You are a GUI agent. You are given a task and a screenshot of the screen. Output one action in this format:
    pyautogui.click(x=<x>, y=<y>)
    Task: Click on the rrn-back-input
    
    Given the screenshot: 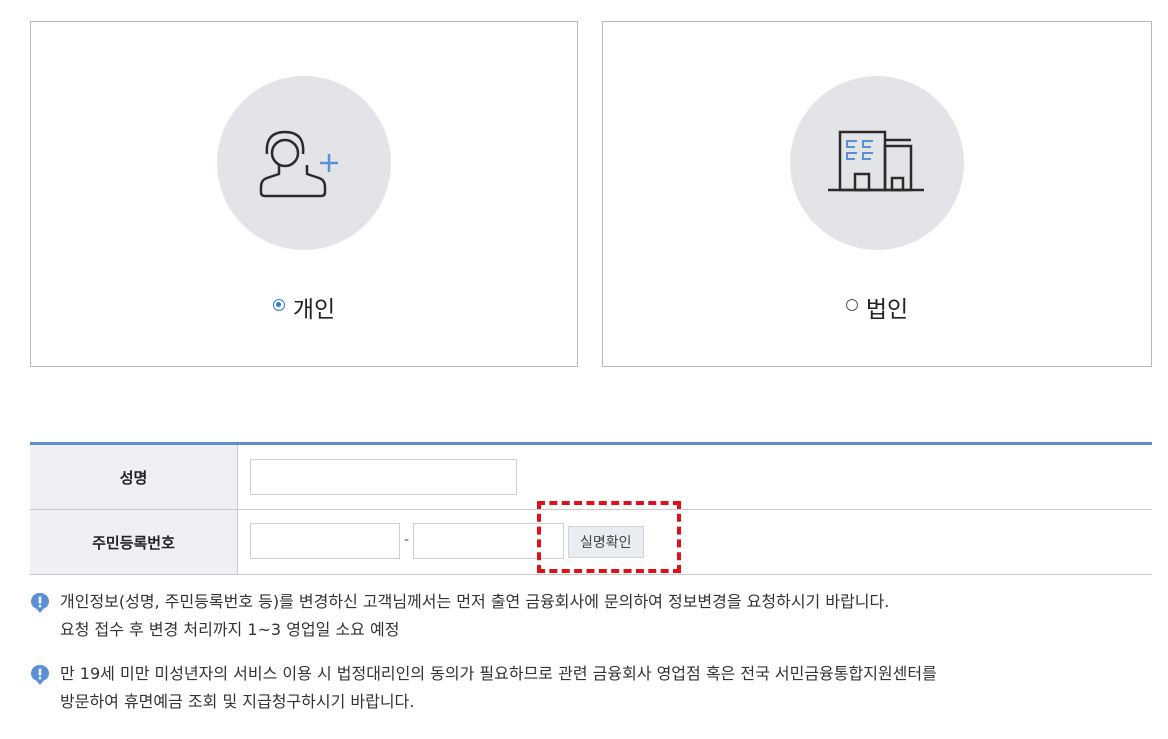 What is the action you would take?
    pyautogui.click(x=488, y=541)
    